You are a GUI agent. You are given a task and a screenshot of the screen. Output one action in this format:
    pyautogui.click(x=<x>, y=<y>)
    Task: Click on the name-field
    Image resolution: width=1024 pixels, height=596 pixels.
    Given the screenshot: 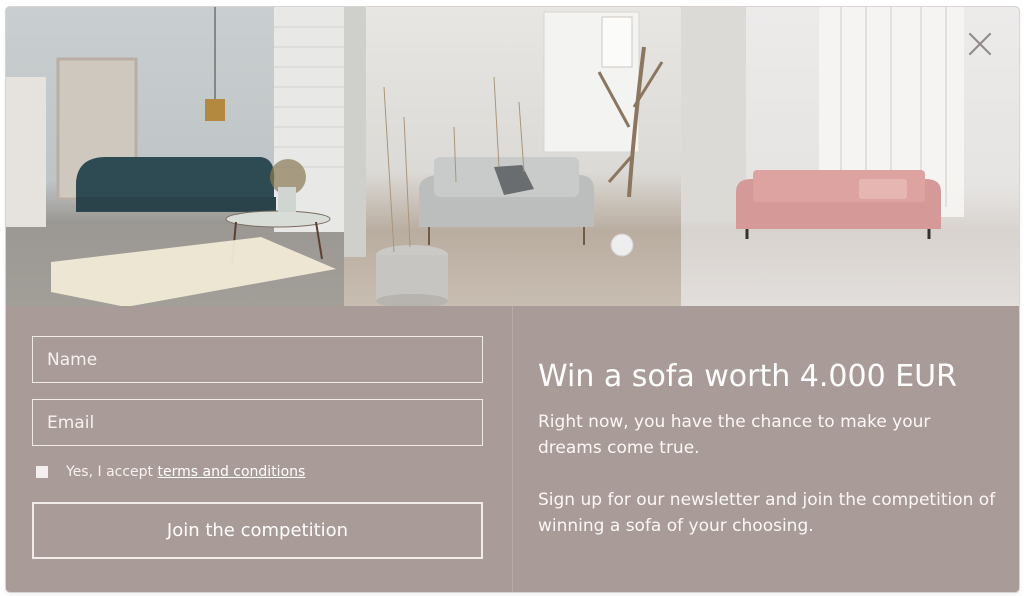 What is the action you would take?
    pyautogui.click(x=257, y=359)
    